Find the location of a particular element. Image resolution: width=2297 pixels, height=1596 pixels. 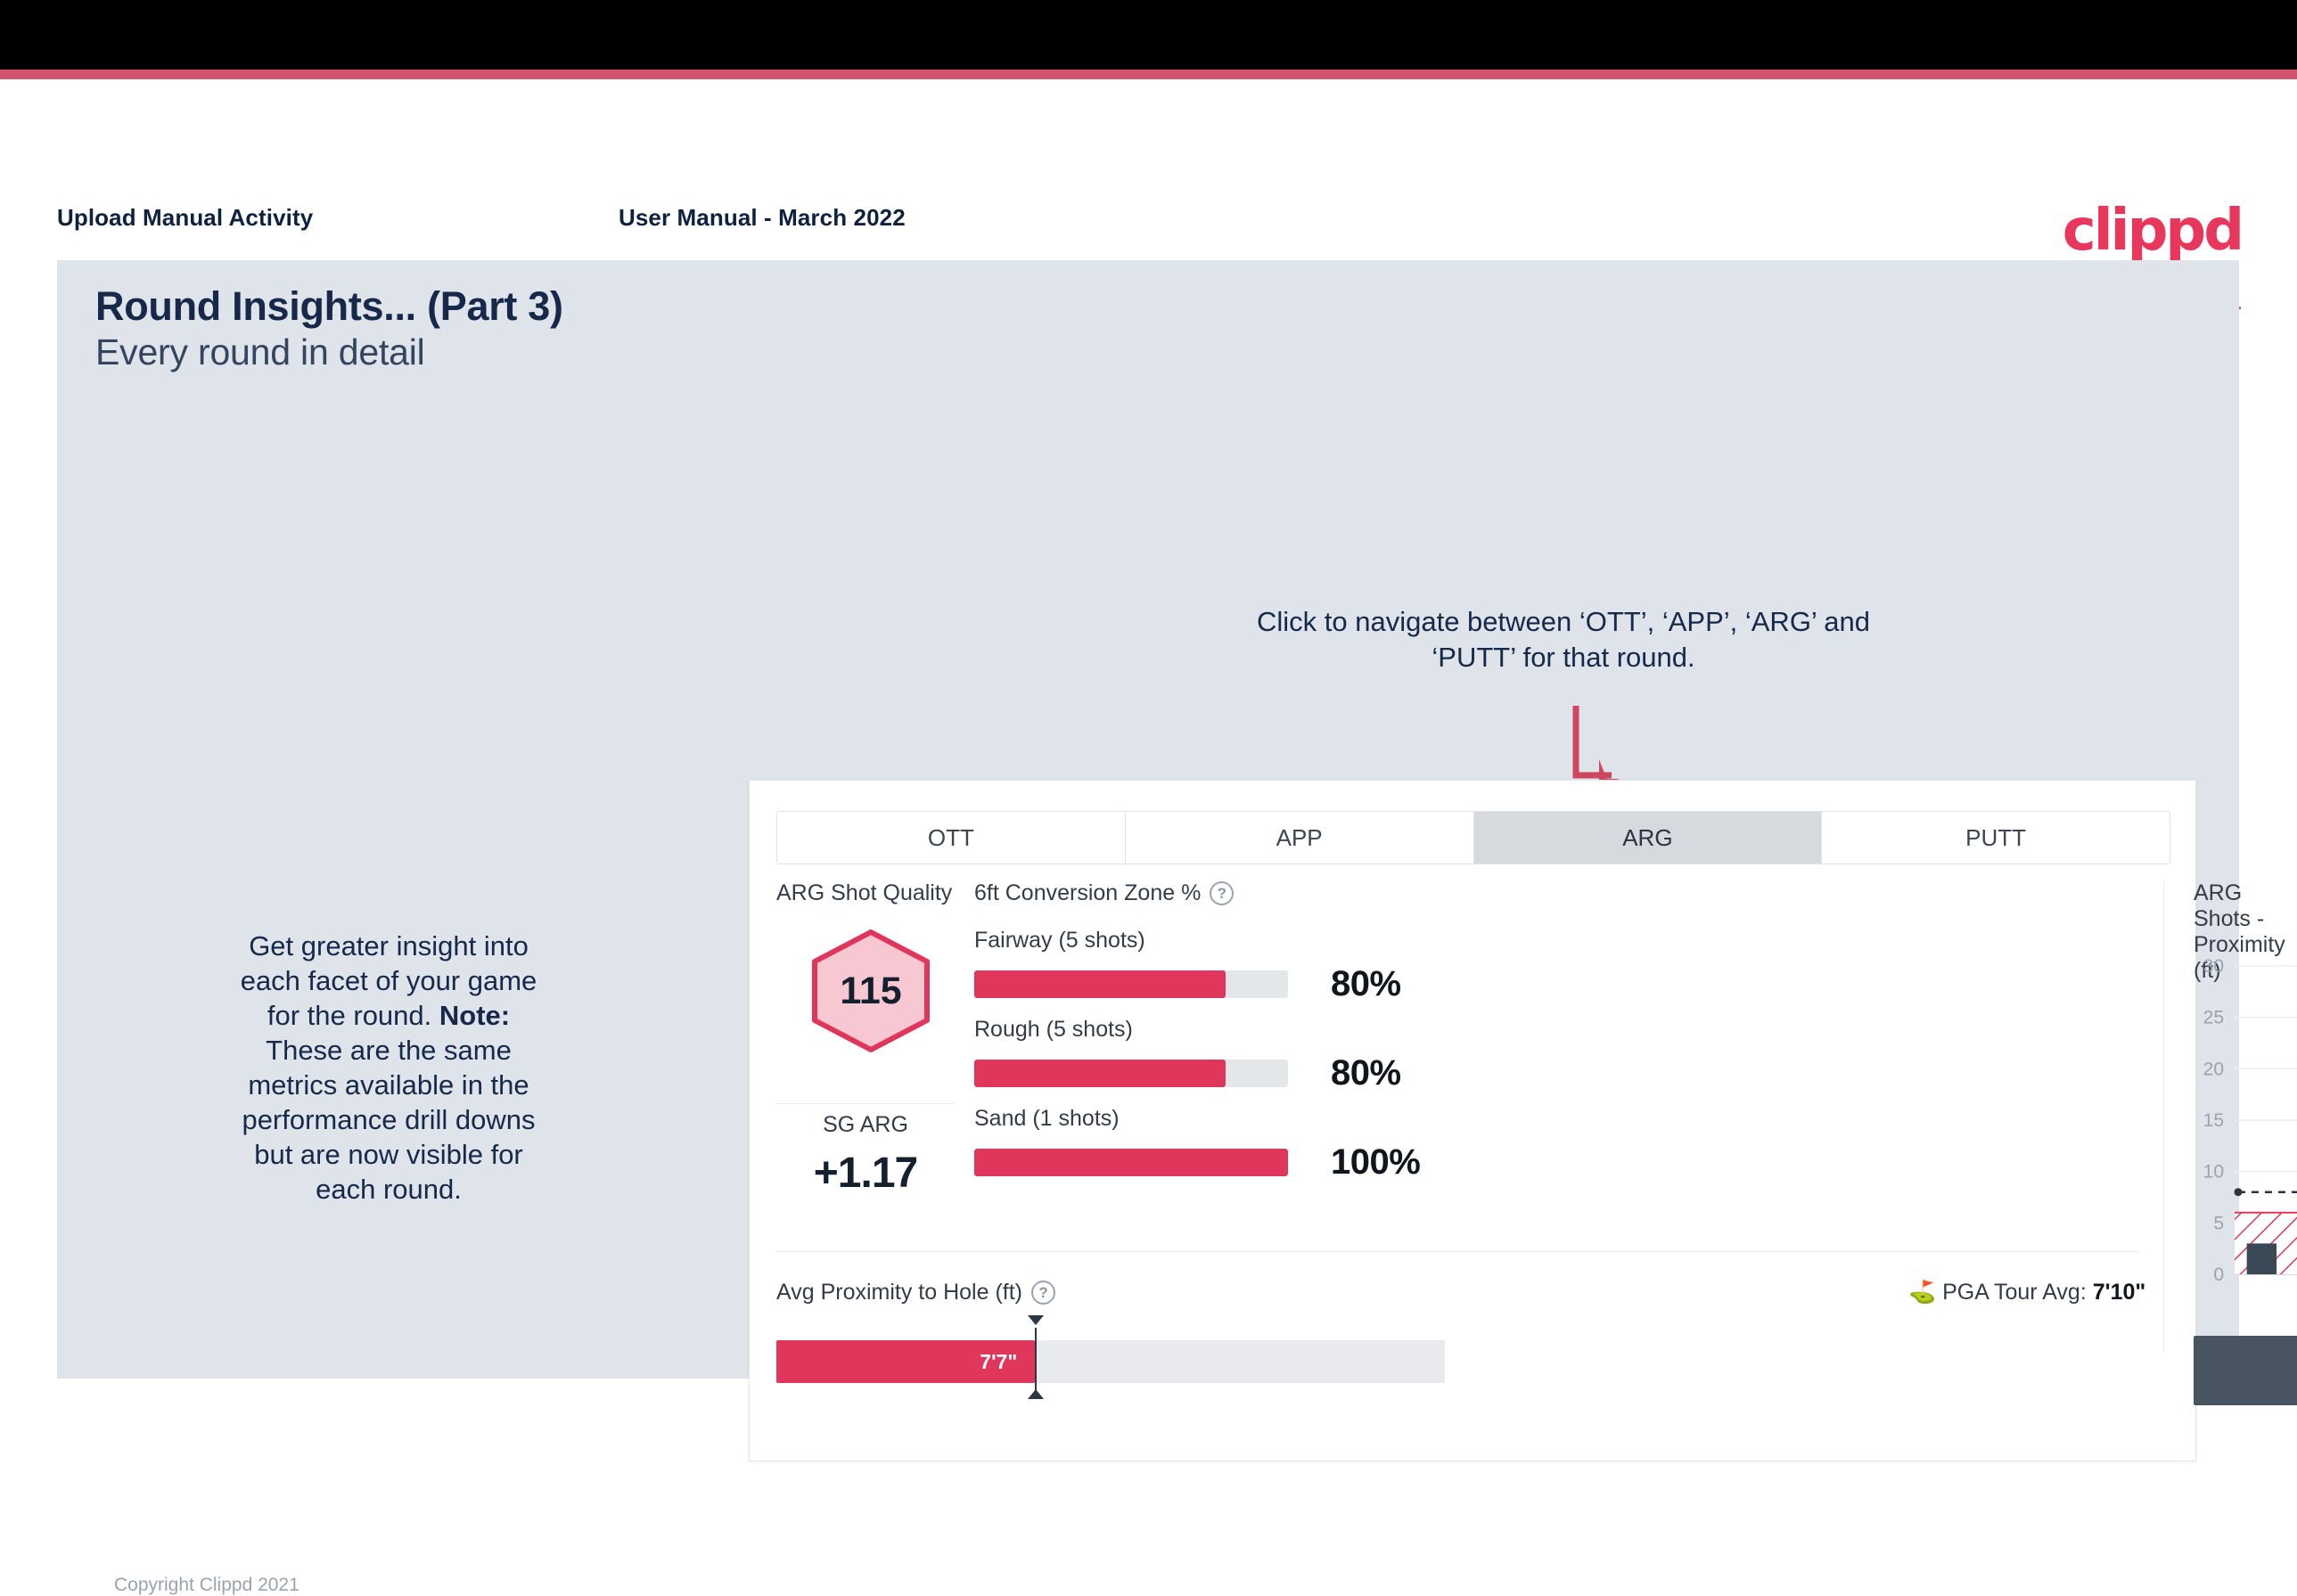

tab-arg: ARG is located at coordinates (1648, 837).